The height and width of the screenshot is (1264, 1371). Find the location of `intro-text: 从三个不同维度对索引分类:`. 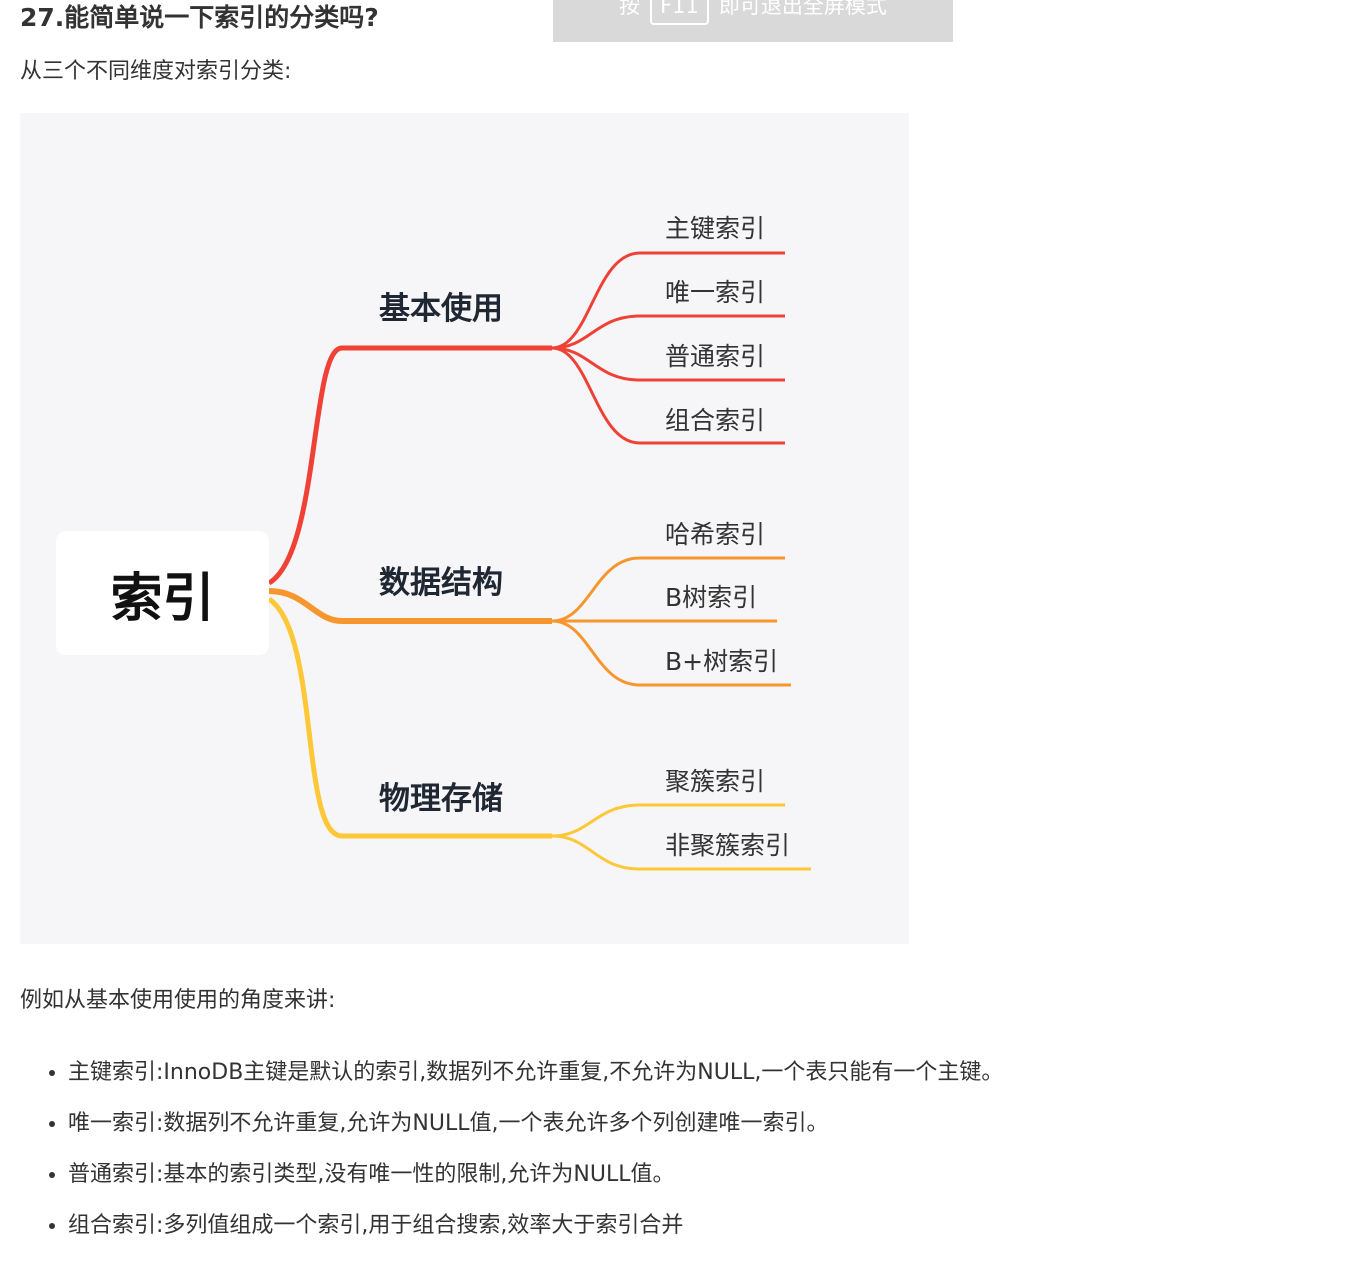

intro-text: 从三个不同维度对索引分类: is located at coordinates (156, 71).